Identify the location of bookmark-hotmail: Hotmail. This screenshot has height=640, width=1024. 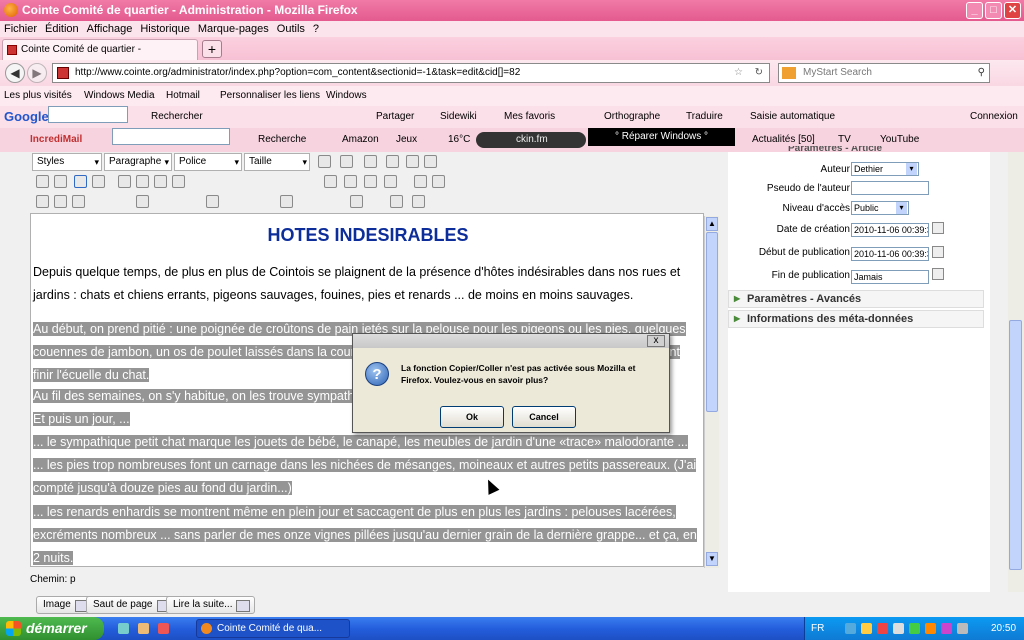
(183, 96).